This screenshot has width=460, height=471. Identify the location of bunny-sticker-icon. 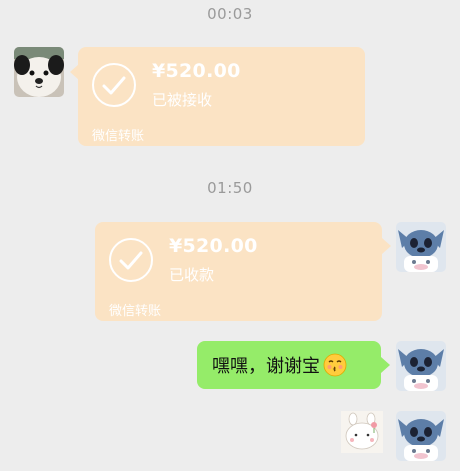
(362, 432).